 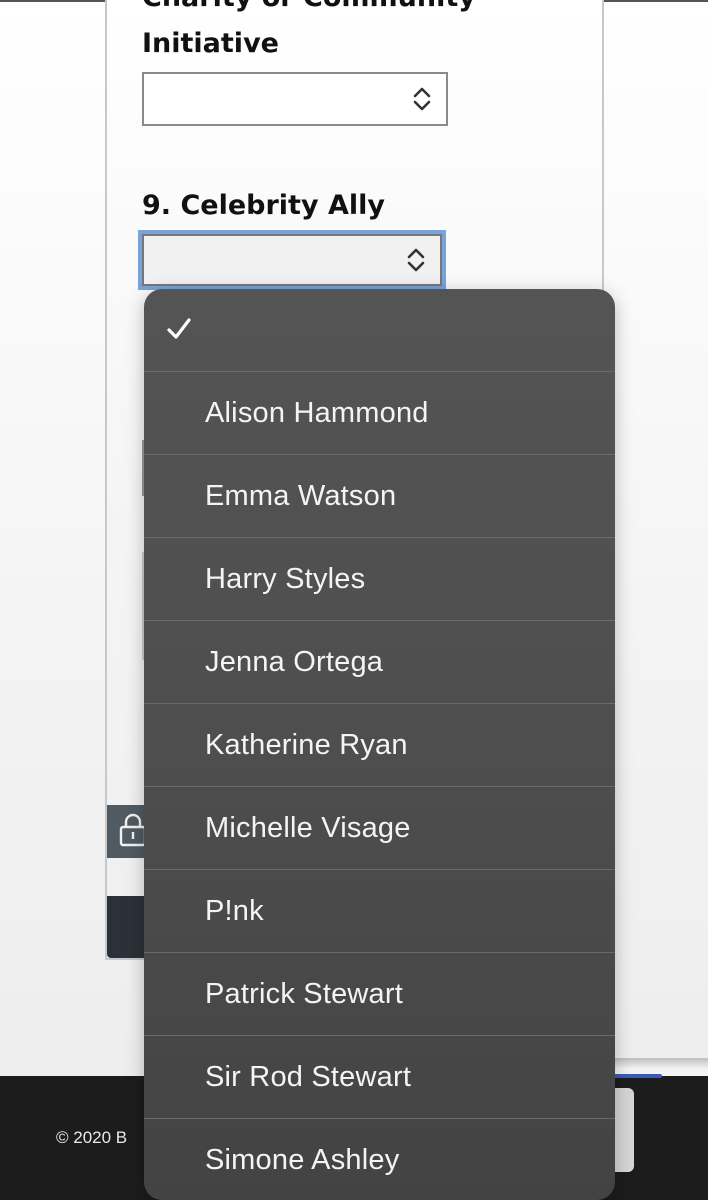 I want to click on option-label: Jenna Ortega, so click(x=294, y=661).